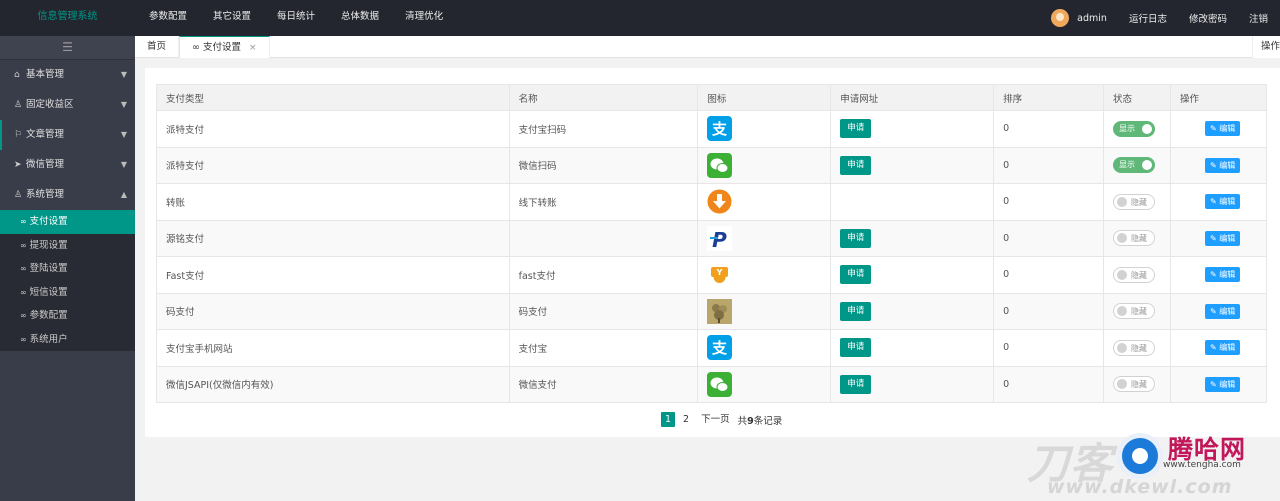  I want to click on submenu-label: 提现设置, so click(48, 245).